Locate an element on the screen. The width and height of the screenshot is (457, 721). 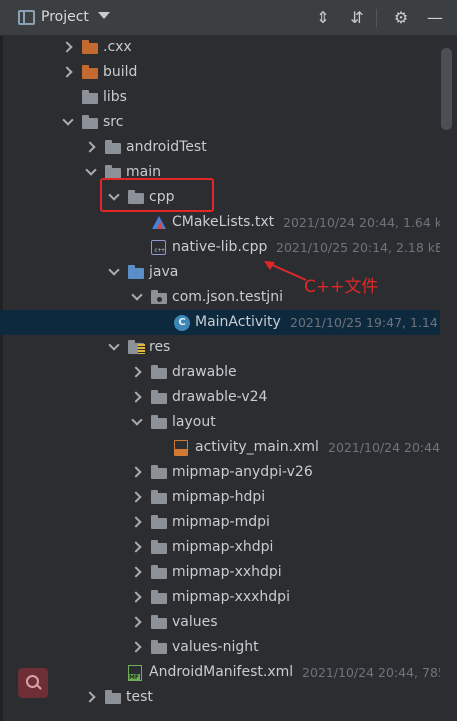
package-icon is located at coordinates (159, 297).